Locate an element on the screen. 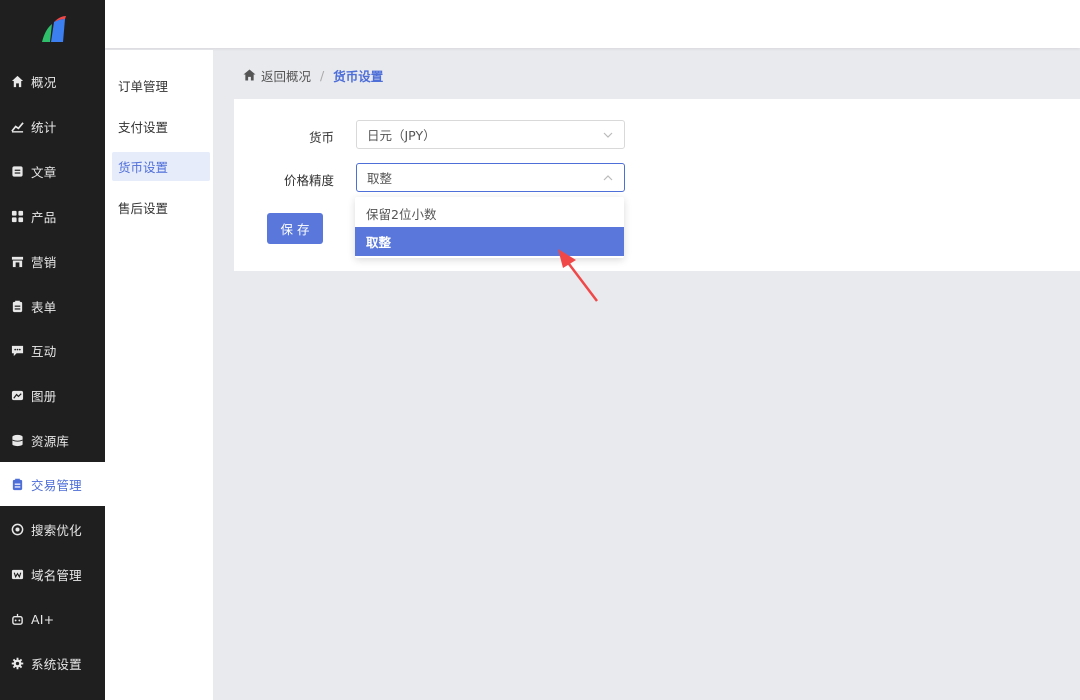  sidebar-item-resources: 资源库 is located at coordinates (52, 440).